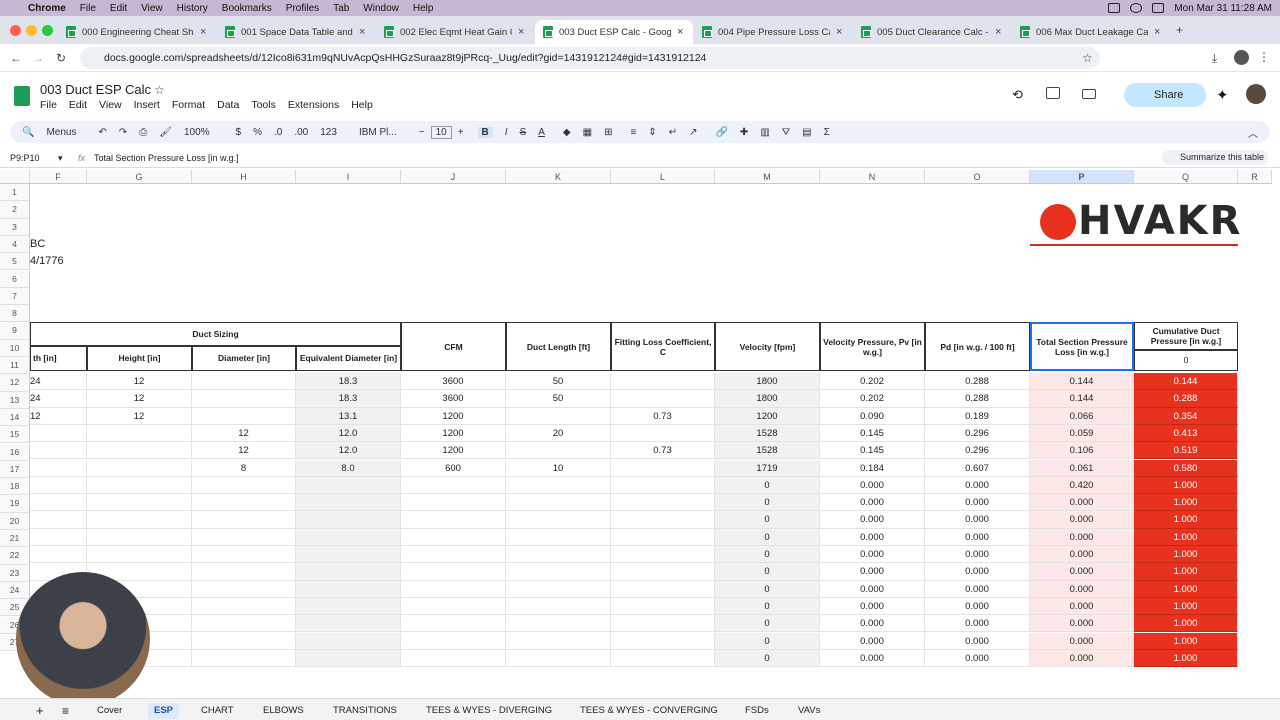 This screenshot has width=1280, height=720. Describe the element at coordinates (166, 158) in the screenshot. I see `formula-input: Total Section Pressure Loss [in w.g.]` at that location.